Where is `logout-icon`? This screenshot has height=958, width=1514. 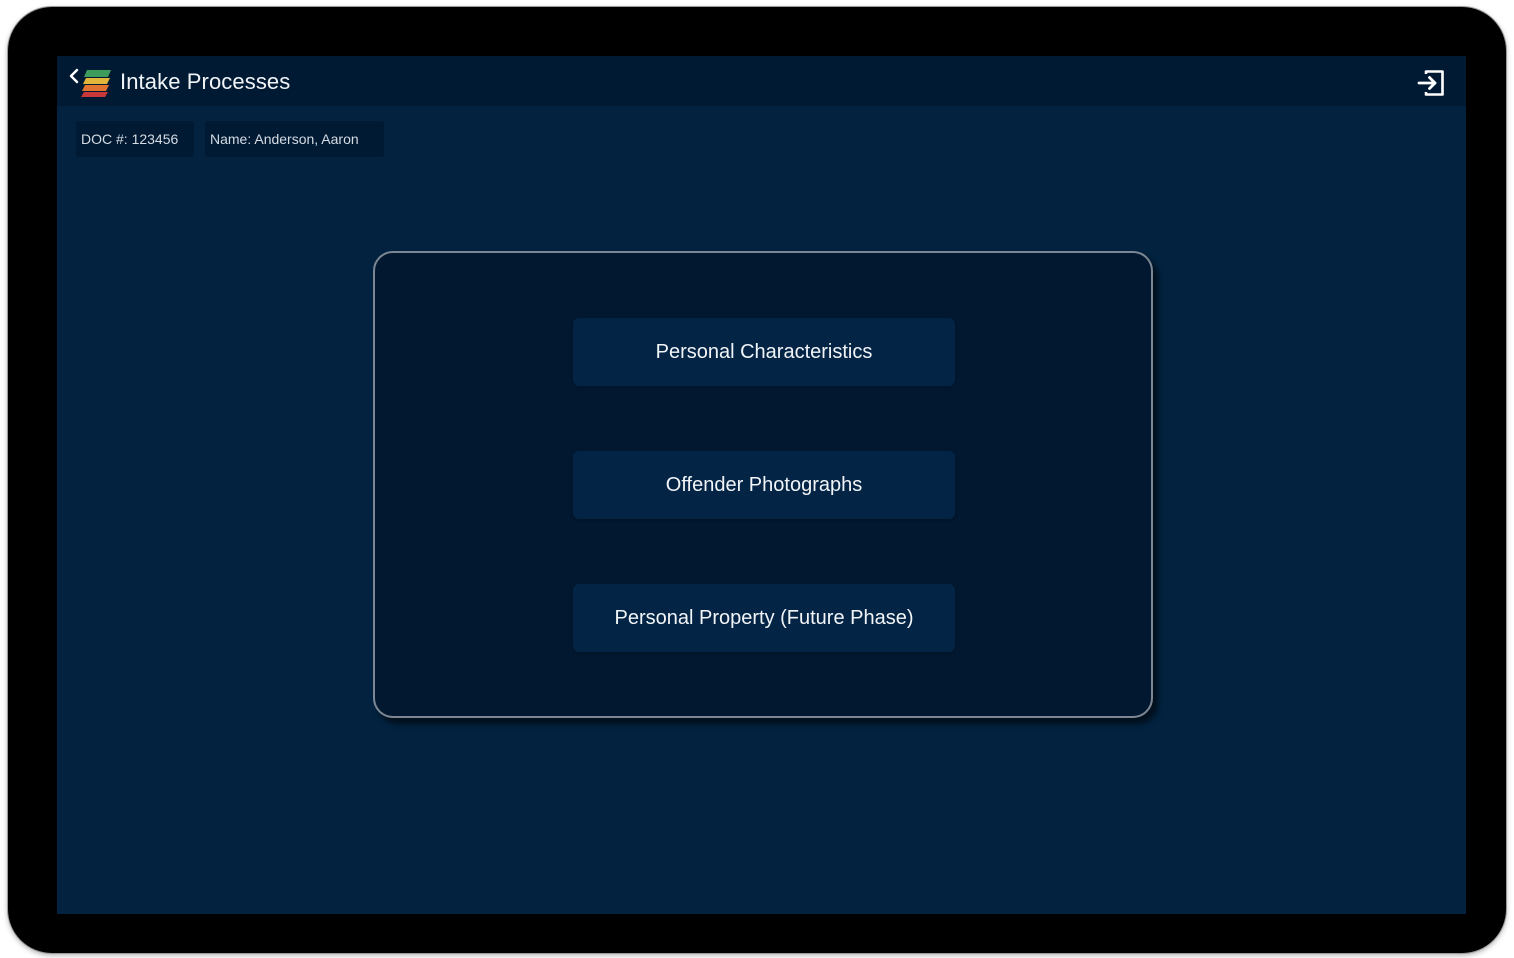
logout-icon is located at coordinates (1431, 83).